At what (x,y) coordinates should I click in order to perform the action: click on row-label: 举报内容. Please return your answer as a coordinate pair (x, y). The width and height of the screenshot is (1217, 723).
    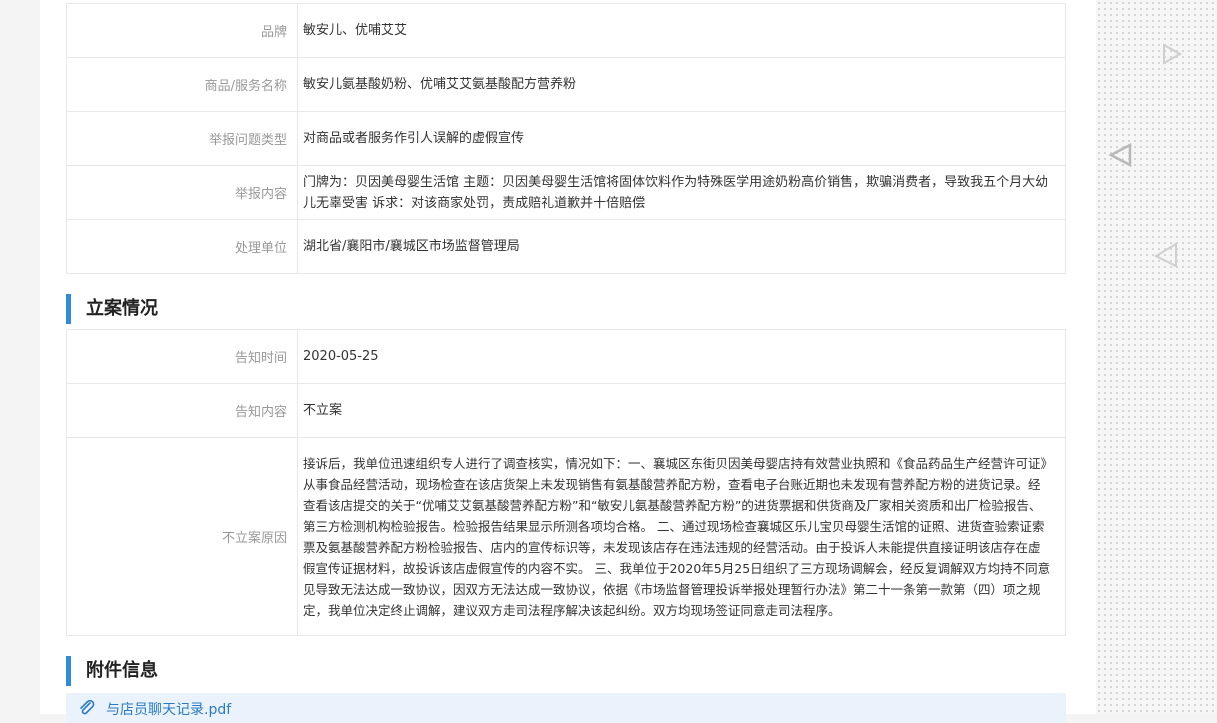
    Looking at the image, I should click on (182, 192).